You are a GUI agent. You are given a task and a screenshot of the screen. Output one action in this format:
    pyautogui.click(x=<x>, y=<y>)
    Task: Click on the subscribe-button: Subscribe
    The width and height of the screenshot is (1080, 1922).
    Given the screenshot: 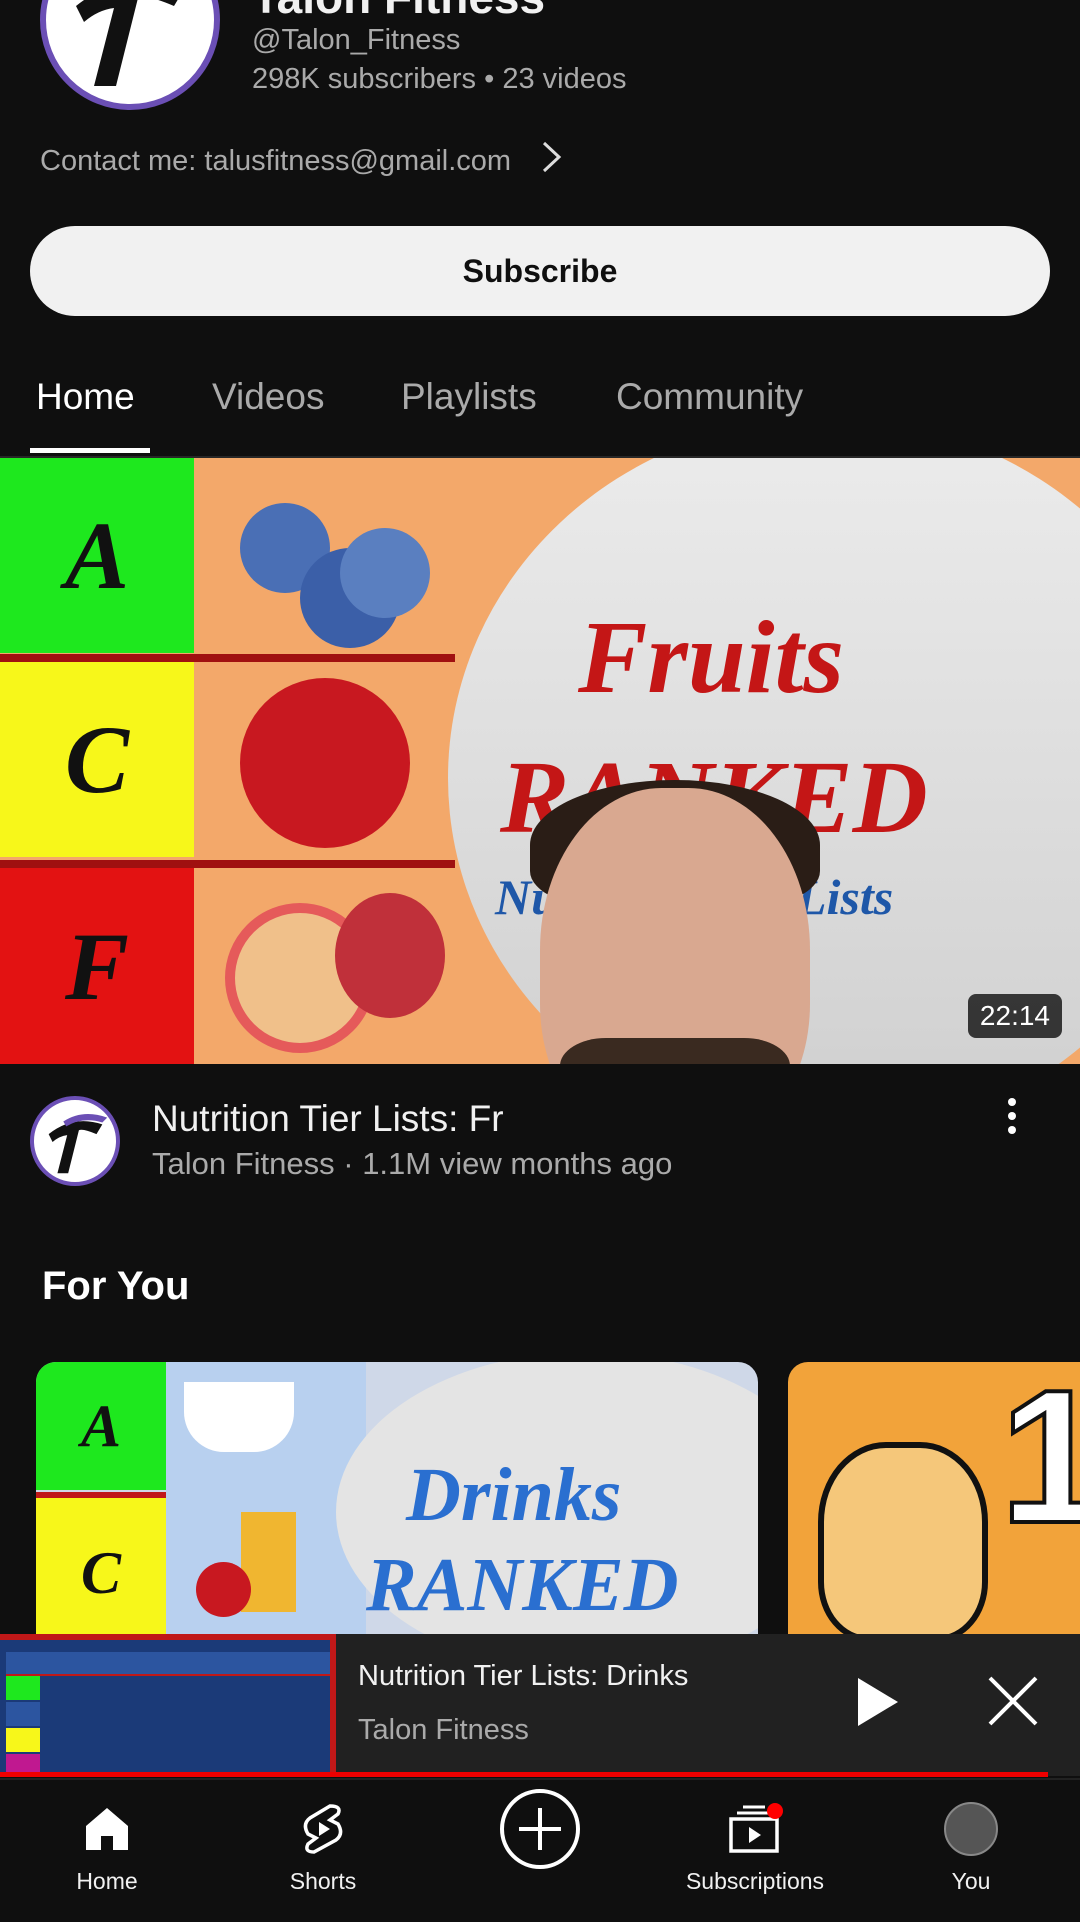 What is the action you would take?
    pyautogui.click(x=540, y=271)
    